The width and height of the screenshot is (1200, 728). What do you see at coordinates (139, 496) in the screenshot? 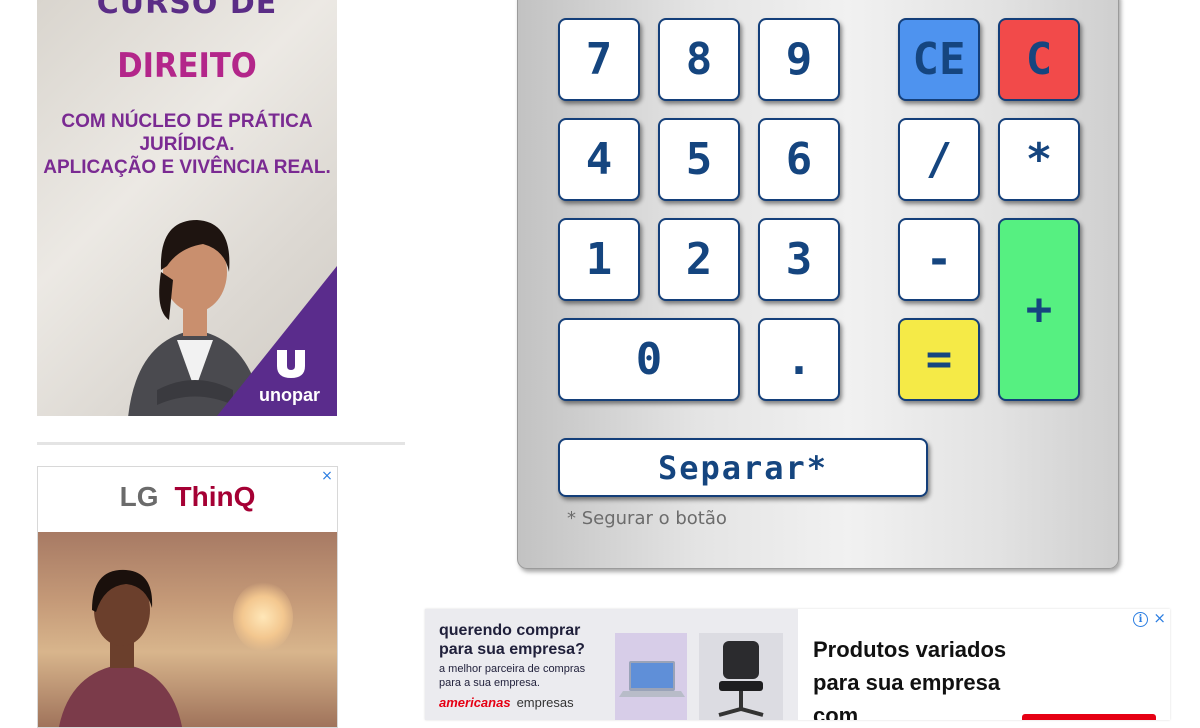
I see `ad-brand-lg: LG` at bounding box center [139, 496].